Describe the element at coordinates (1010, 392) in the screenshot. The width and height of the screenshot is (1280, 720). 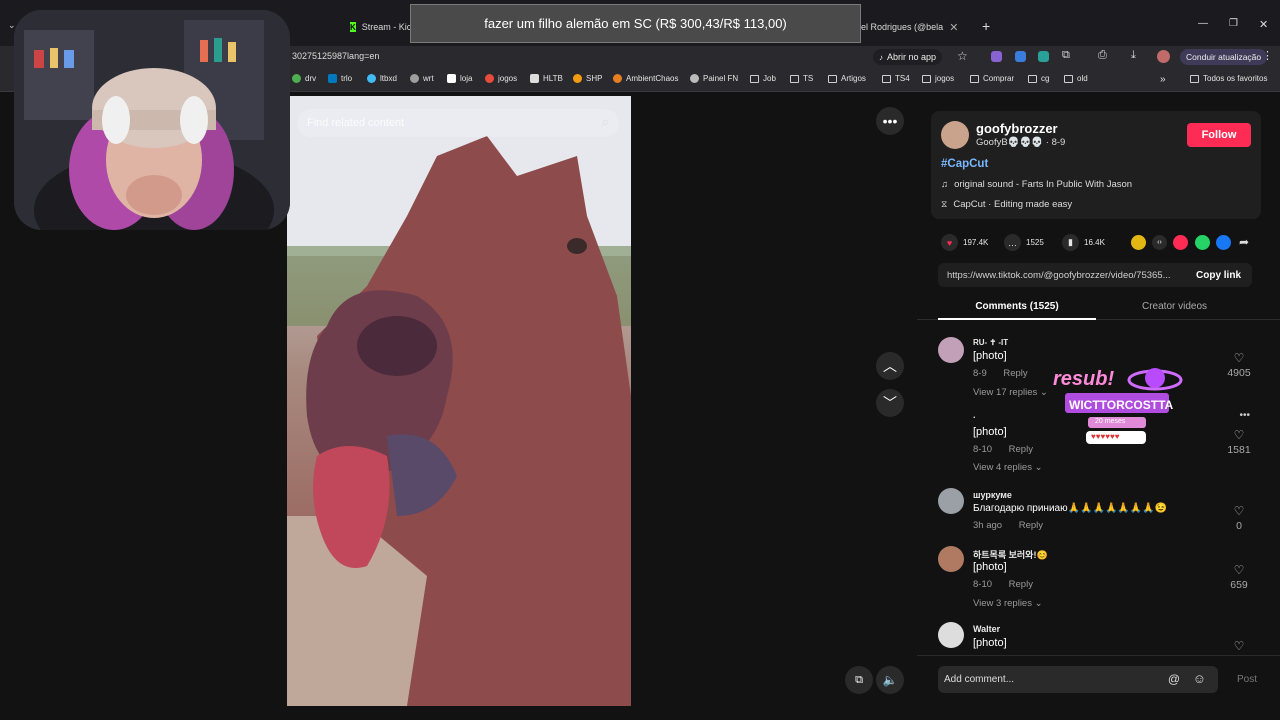
I see `view-replies-button: View 17 replies ⌄` at that location.